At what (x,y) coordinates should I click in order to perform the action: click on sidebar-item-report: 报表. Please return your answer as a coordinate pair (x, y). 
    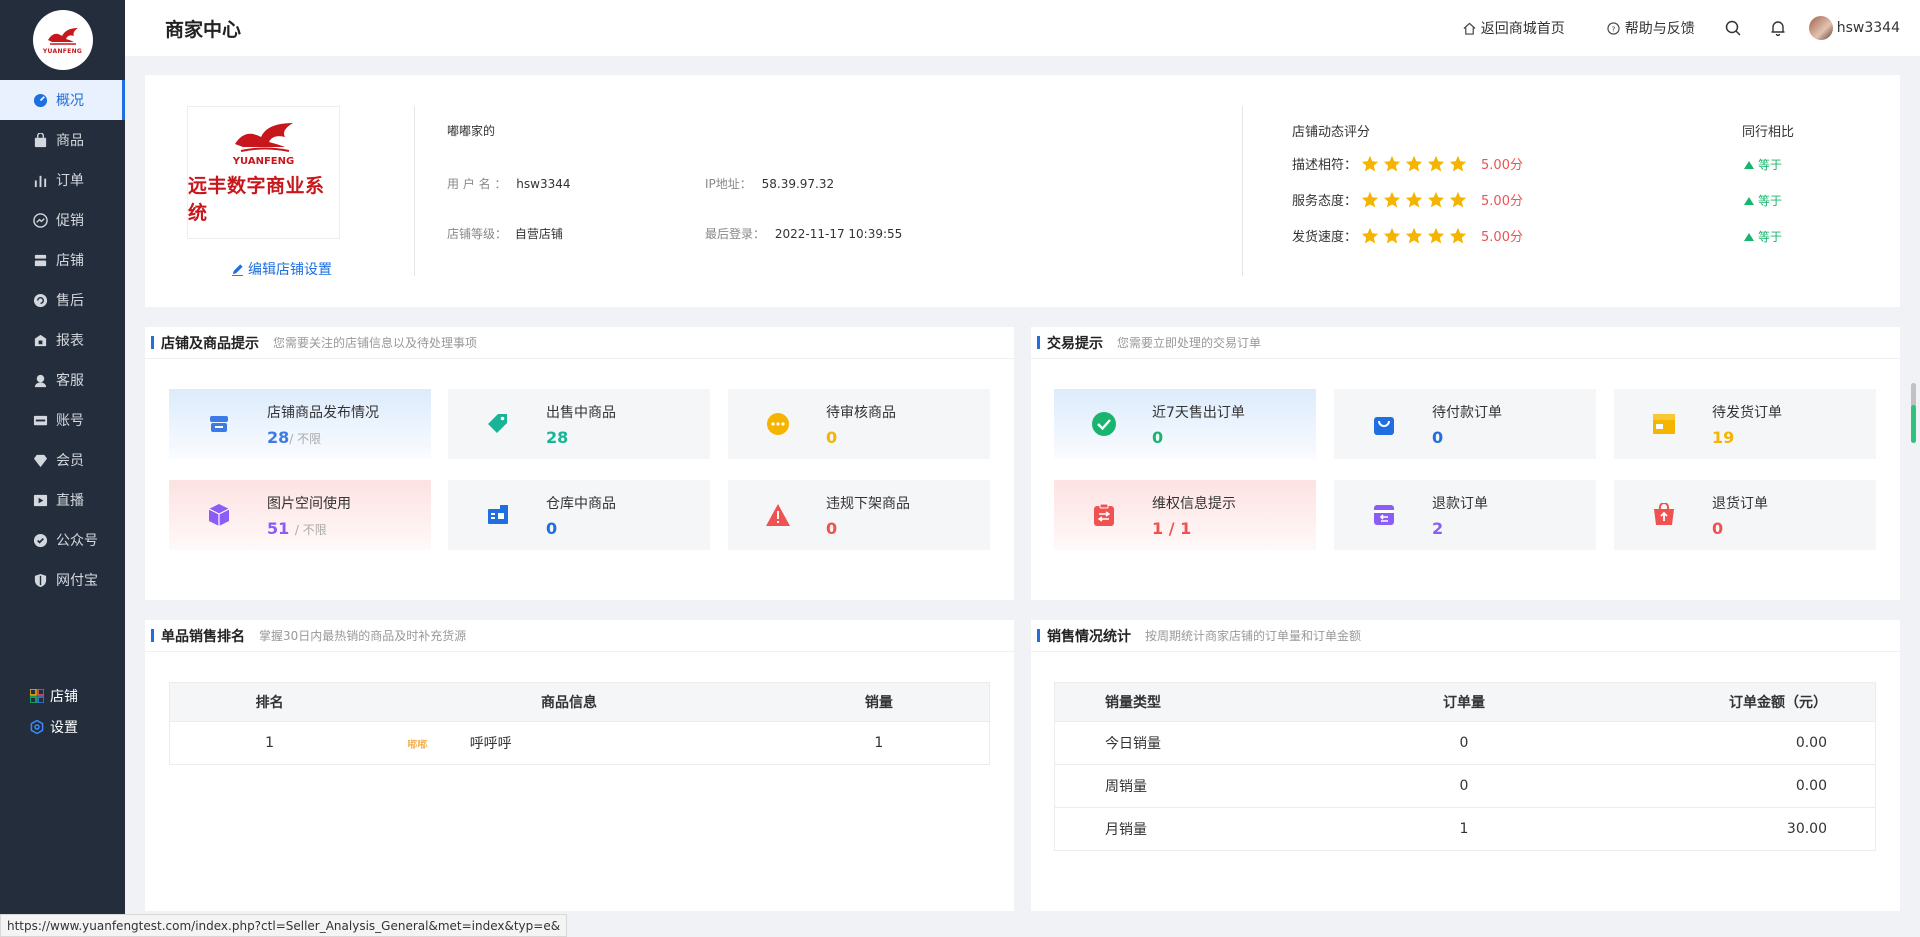
    Looking at the image, I should click on (62, 340).